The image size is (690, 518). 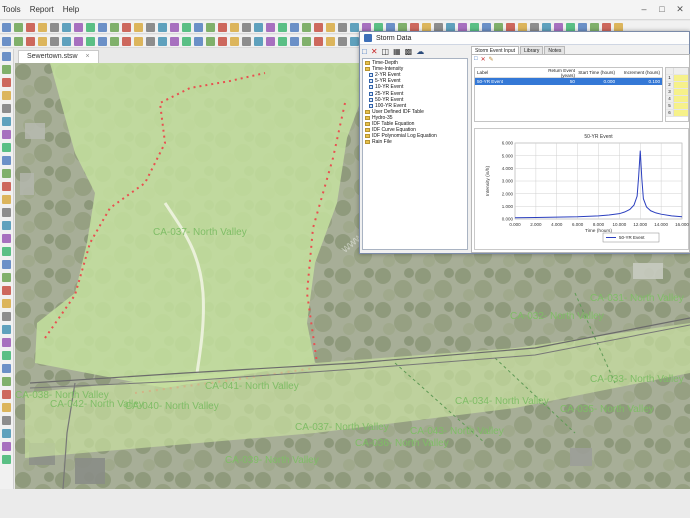 I want to click on close-icon: ✕, so click(x=680, y=9).